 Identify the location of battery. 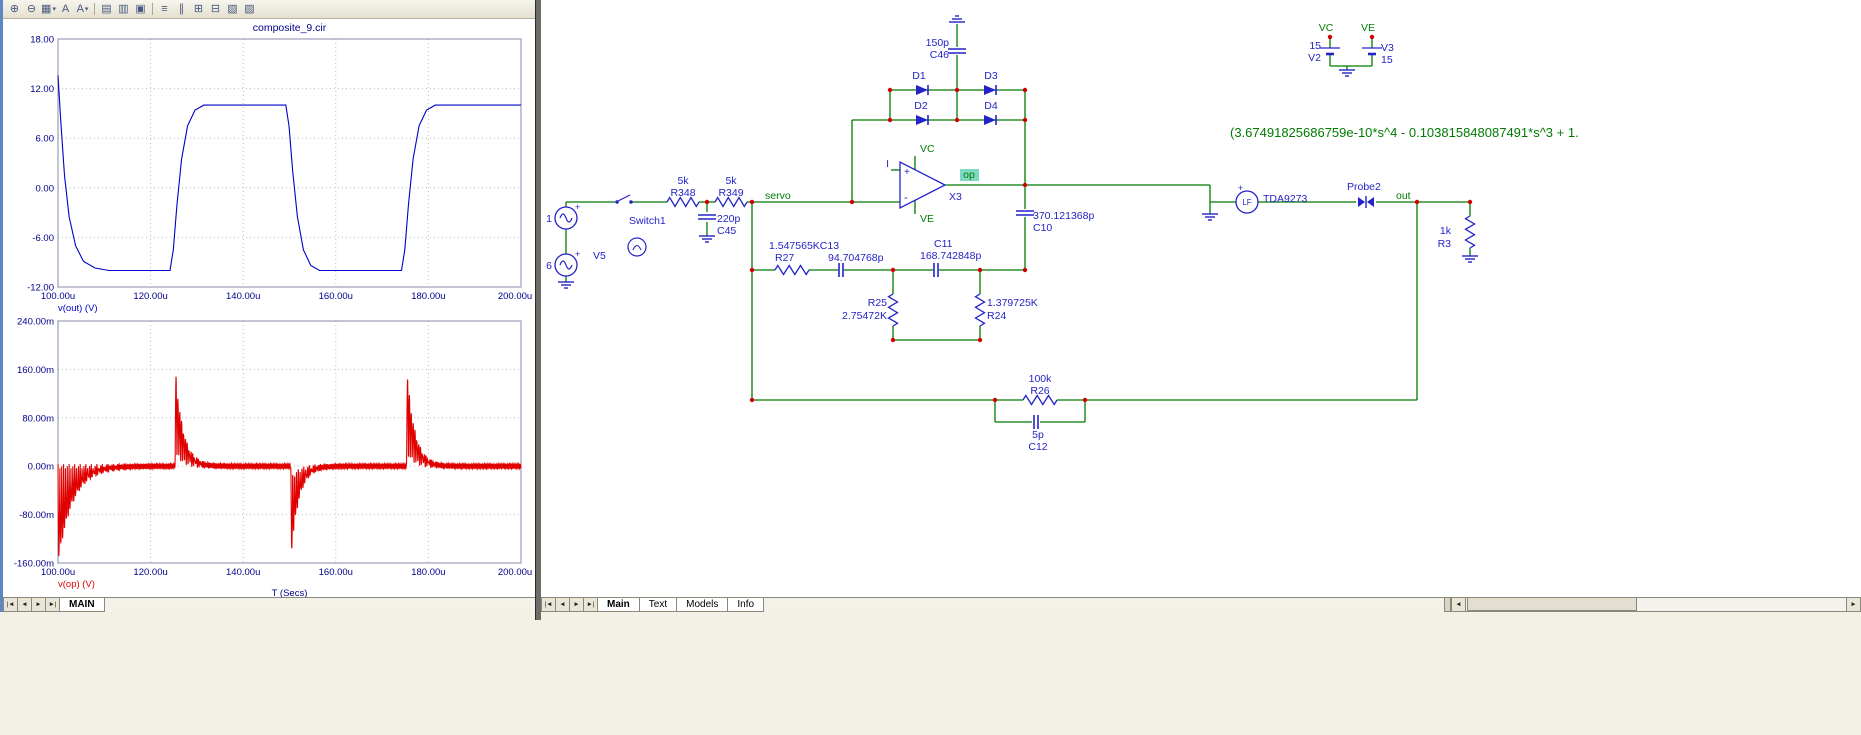
(1330, 51).